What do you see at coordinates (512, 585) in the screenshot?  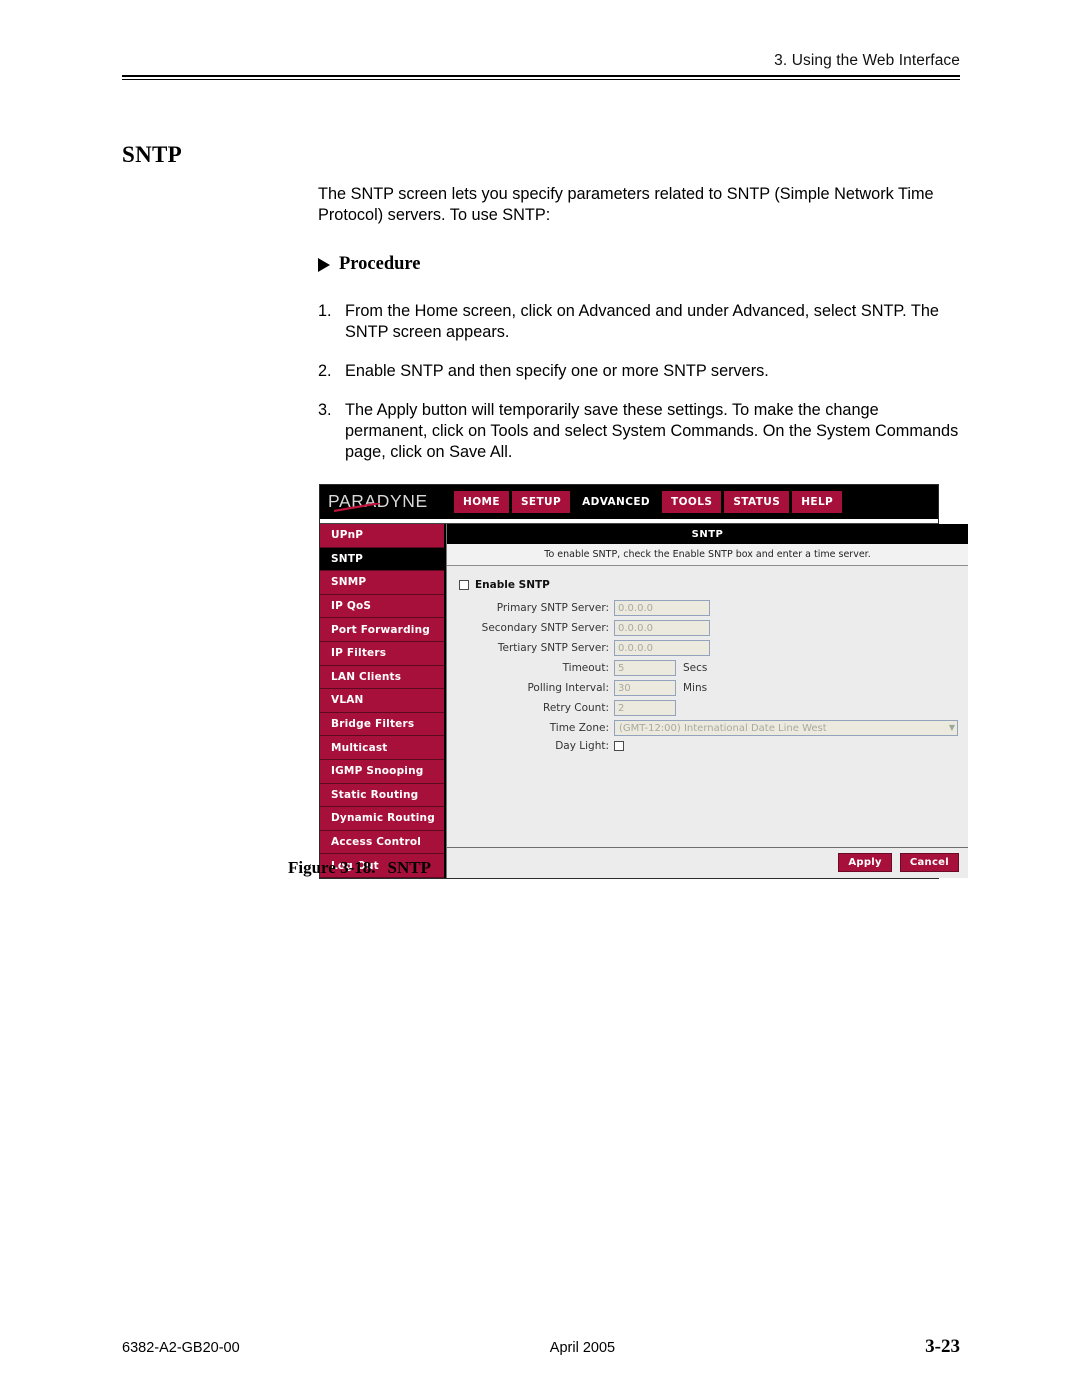 I see `enable-sntp-label: Enable SNTP` at bounding box center [512, 585].